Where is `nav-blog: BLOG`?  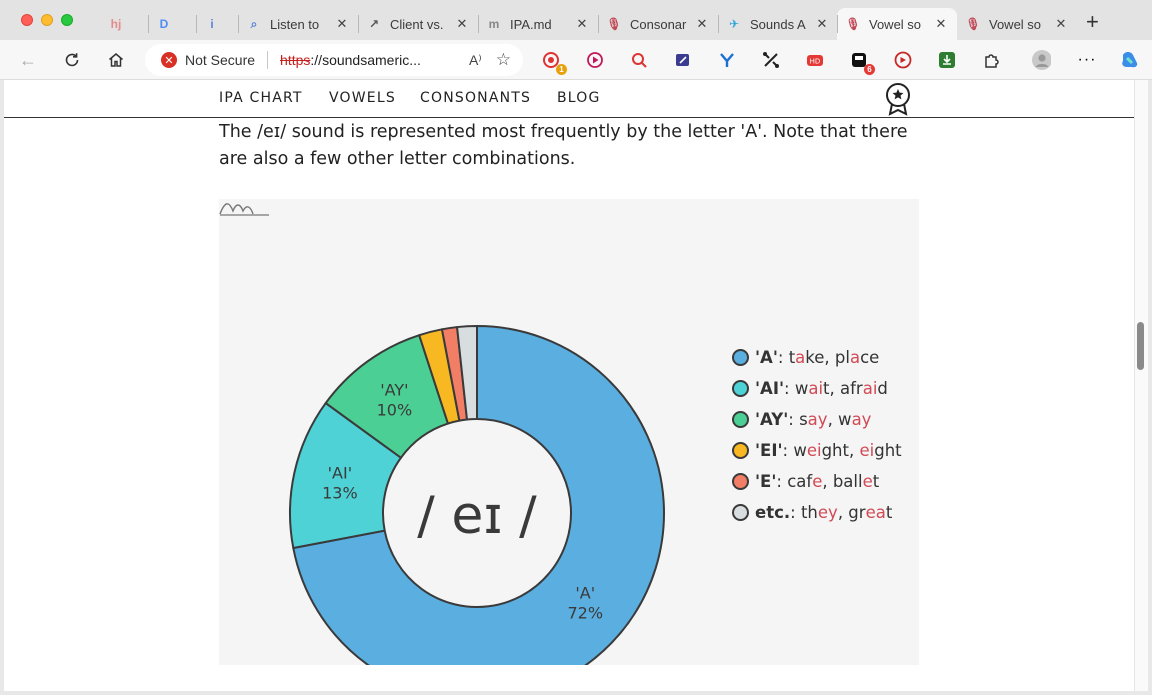 nav-blog: BLOG is located at coordinates (579, 98).